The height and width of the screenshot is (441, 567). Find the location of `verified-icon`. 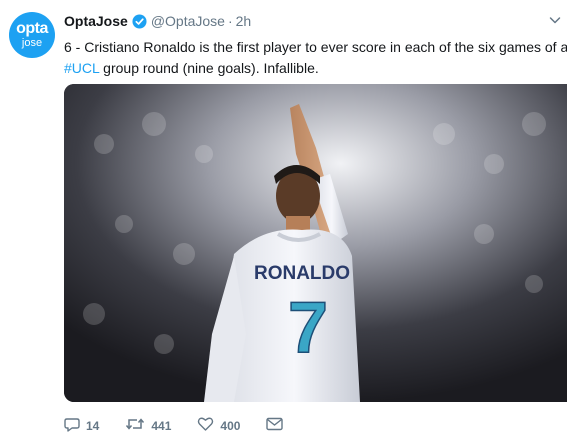

verified-icon is located at coordinates (139, 21).